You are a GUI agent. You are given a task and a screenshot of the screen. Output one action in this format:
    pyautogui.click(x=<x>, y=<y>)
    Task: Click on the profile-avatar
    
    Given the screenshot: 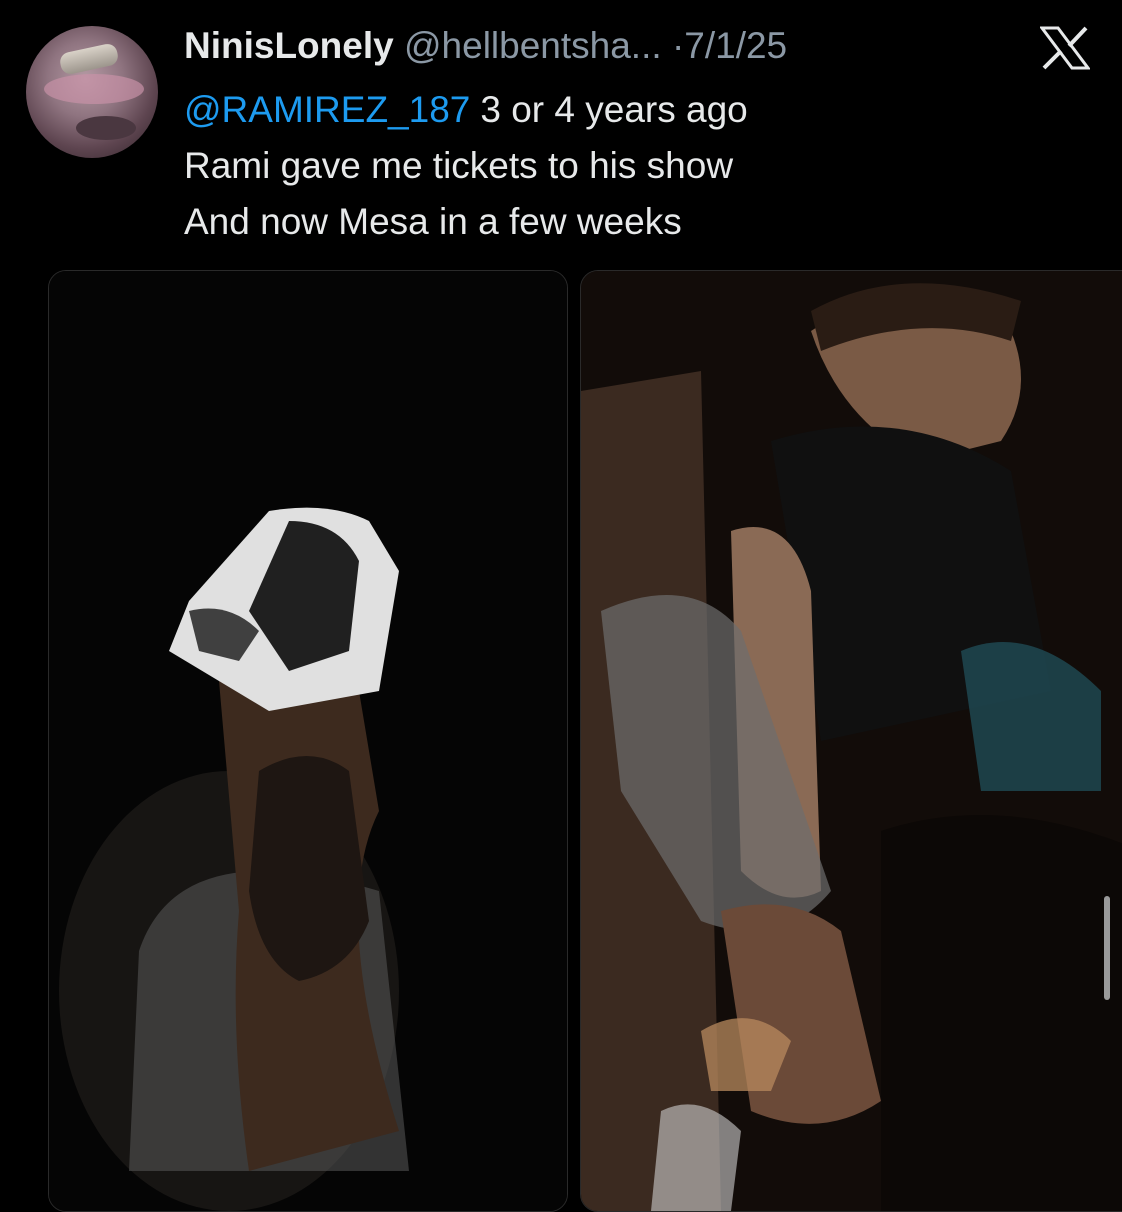 What is the action you would take?
    pyautogui.click(x=92, y=92)
    